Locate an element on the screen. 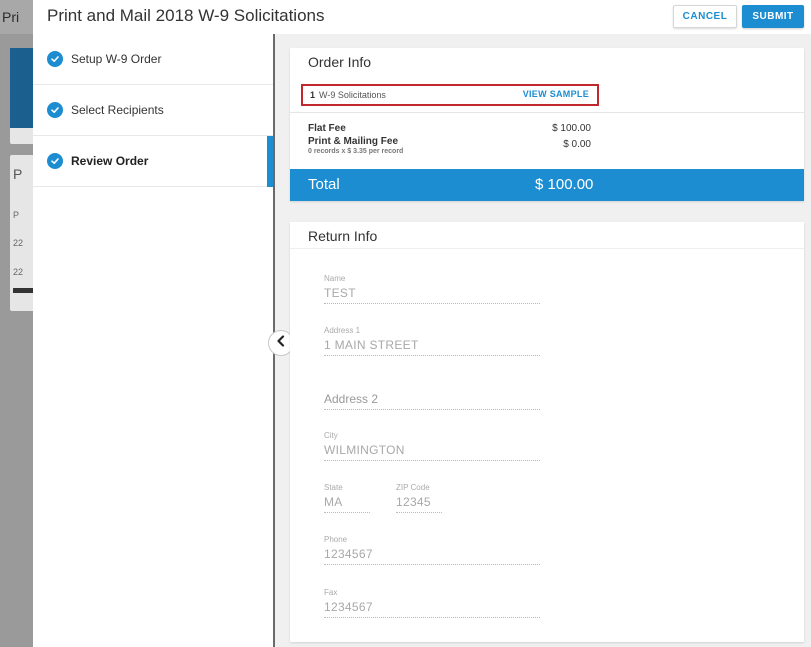 The image size is (811, 647). address2-field: Address 2 is located at coordinates (432, 401).